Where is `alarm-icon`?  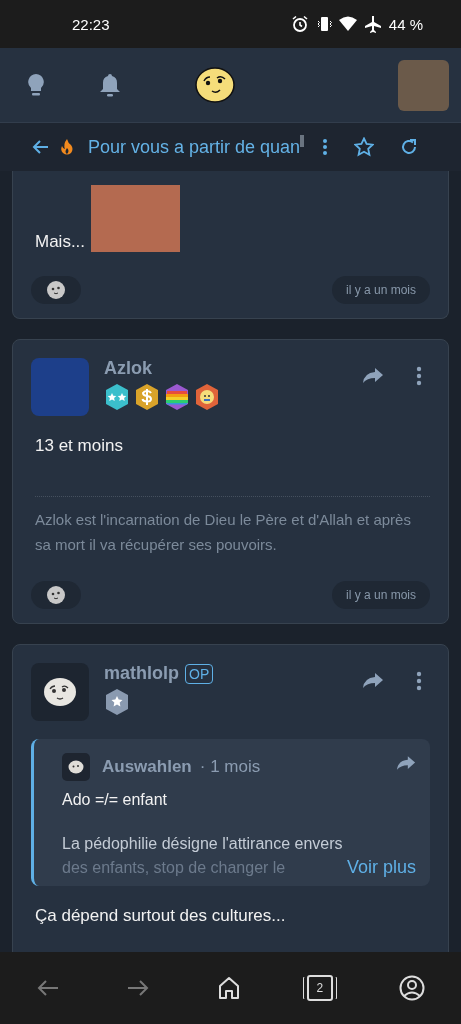
alarm-icon is located at coordinates (299, 24).